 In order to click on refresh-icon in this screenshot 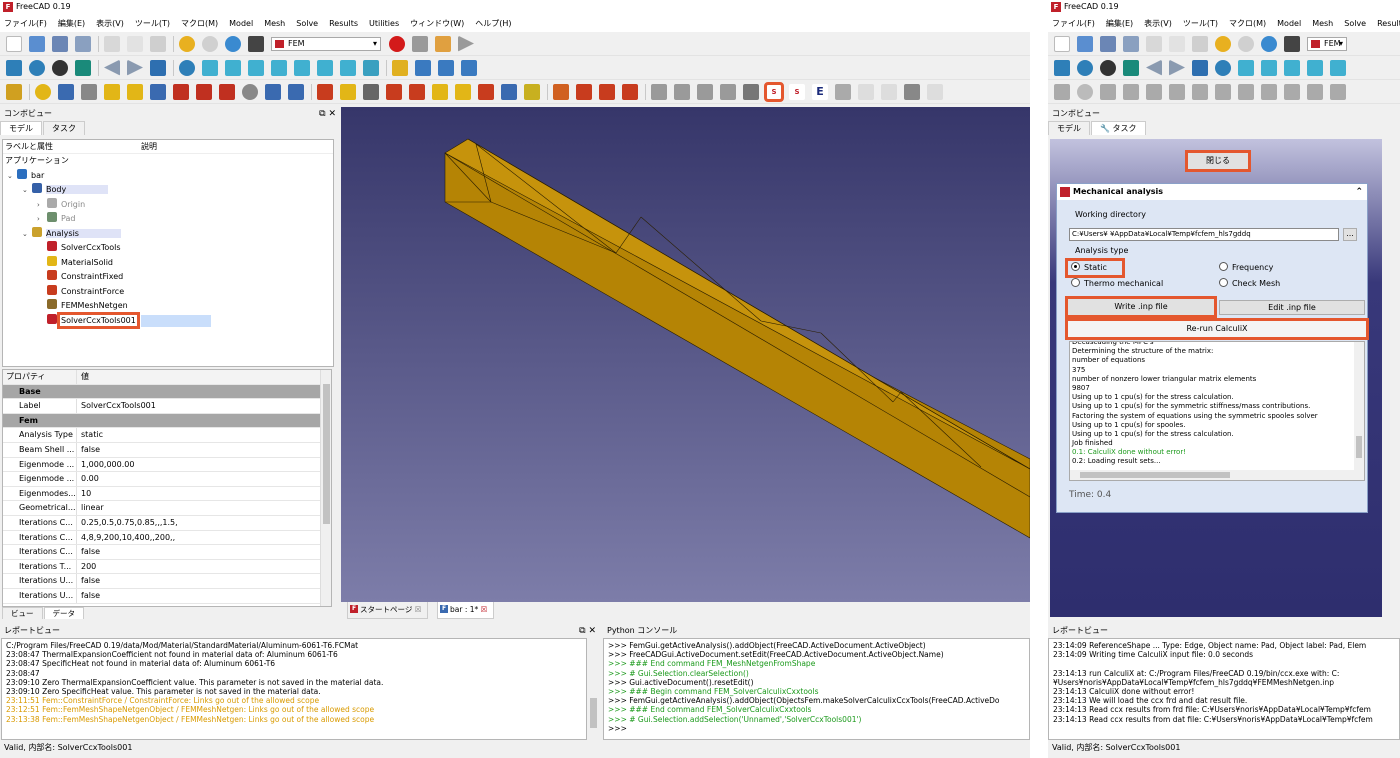, I will do `click(1269, 43)`.